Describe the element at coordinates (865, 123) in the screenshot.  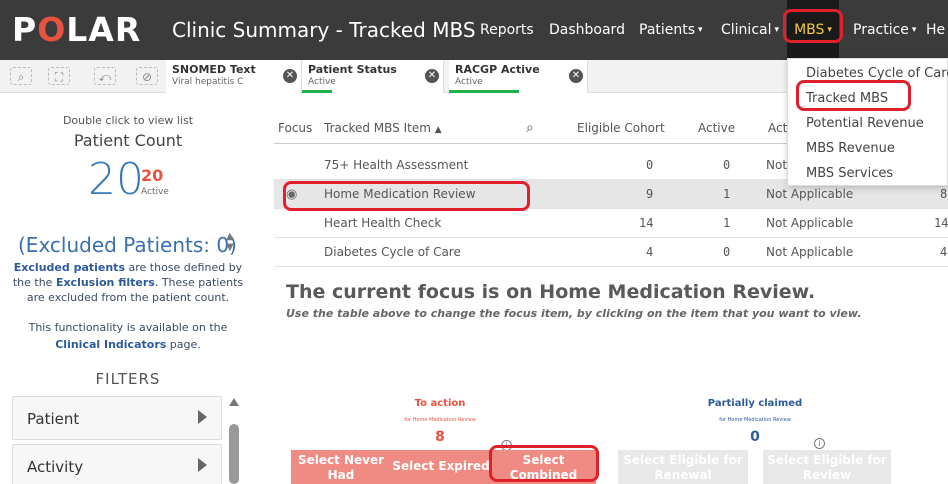
I see `menu-item-potential-revenue: Potential Revenue` at that location.